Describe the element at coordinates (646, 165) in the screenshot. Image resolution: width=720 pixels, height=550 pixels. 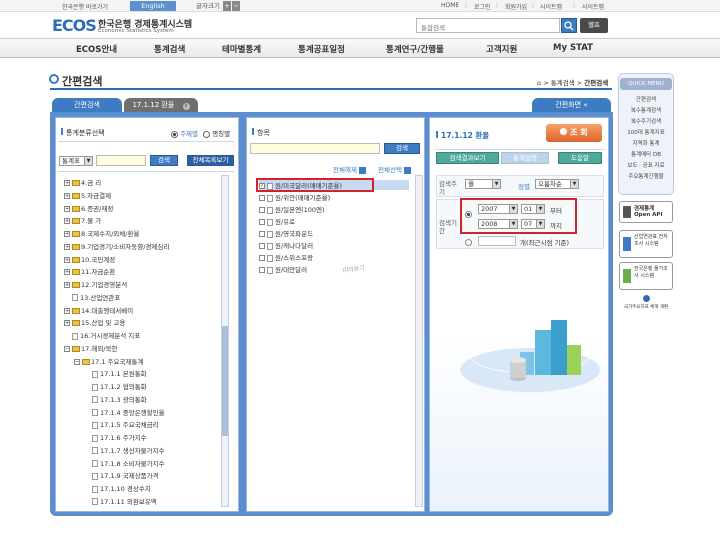
I see `quick-menu-item: 보도 · 공표 자료` at that location.